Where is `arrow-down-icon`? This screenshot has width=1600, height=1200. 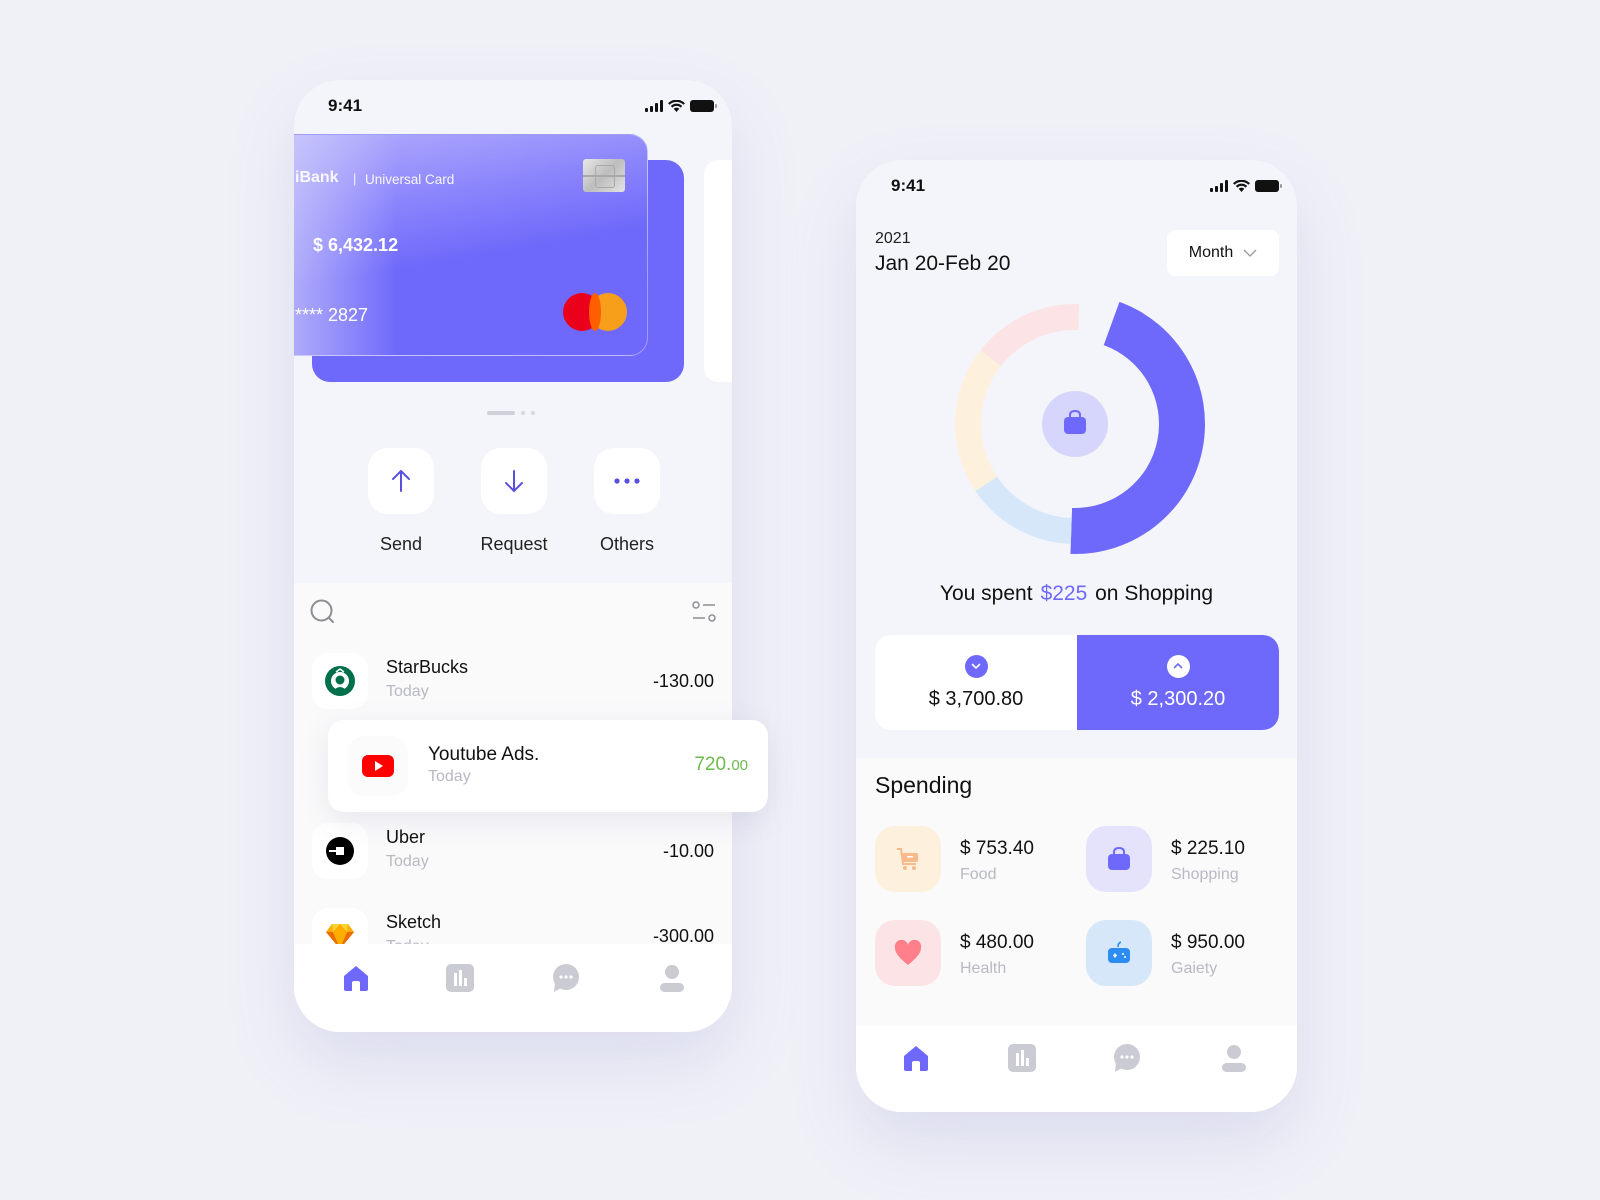 arrow-down-icon is located at coordinates (514, 481).